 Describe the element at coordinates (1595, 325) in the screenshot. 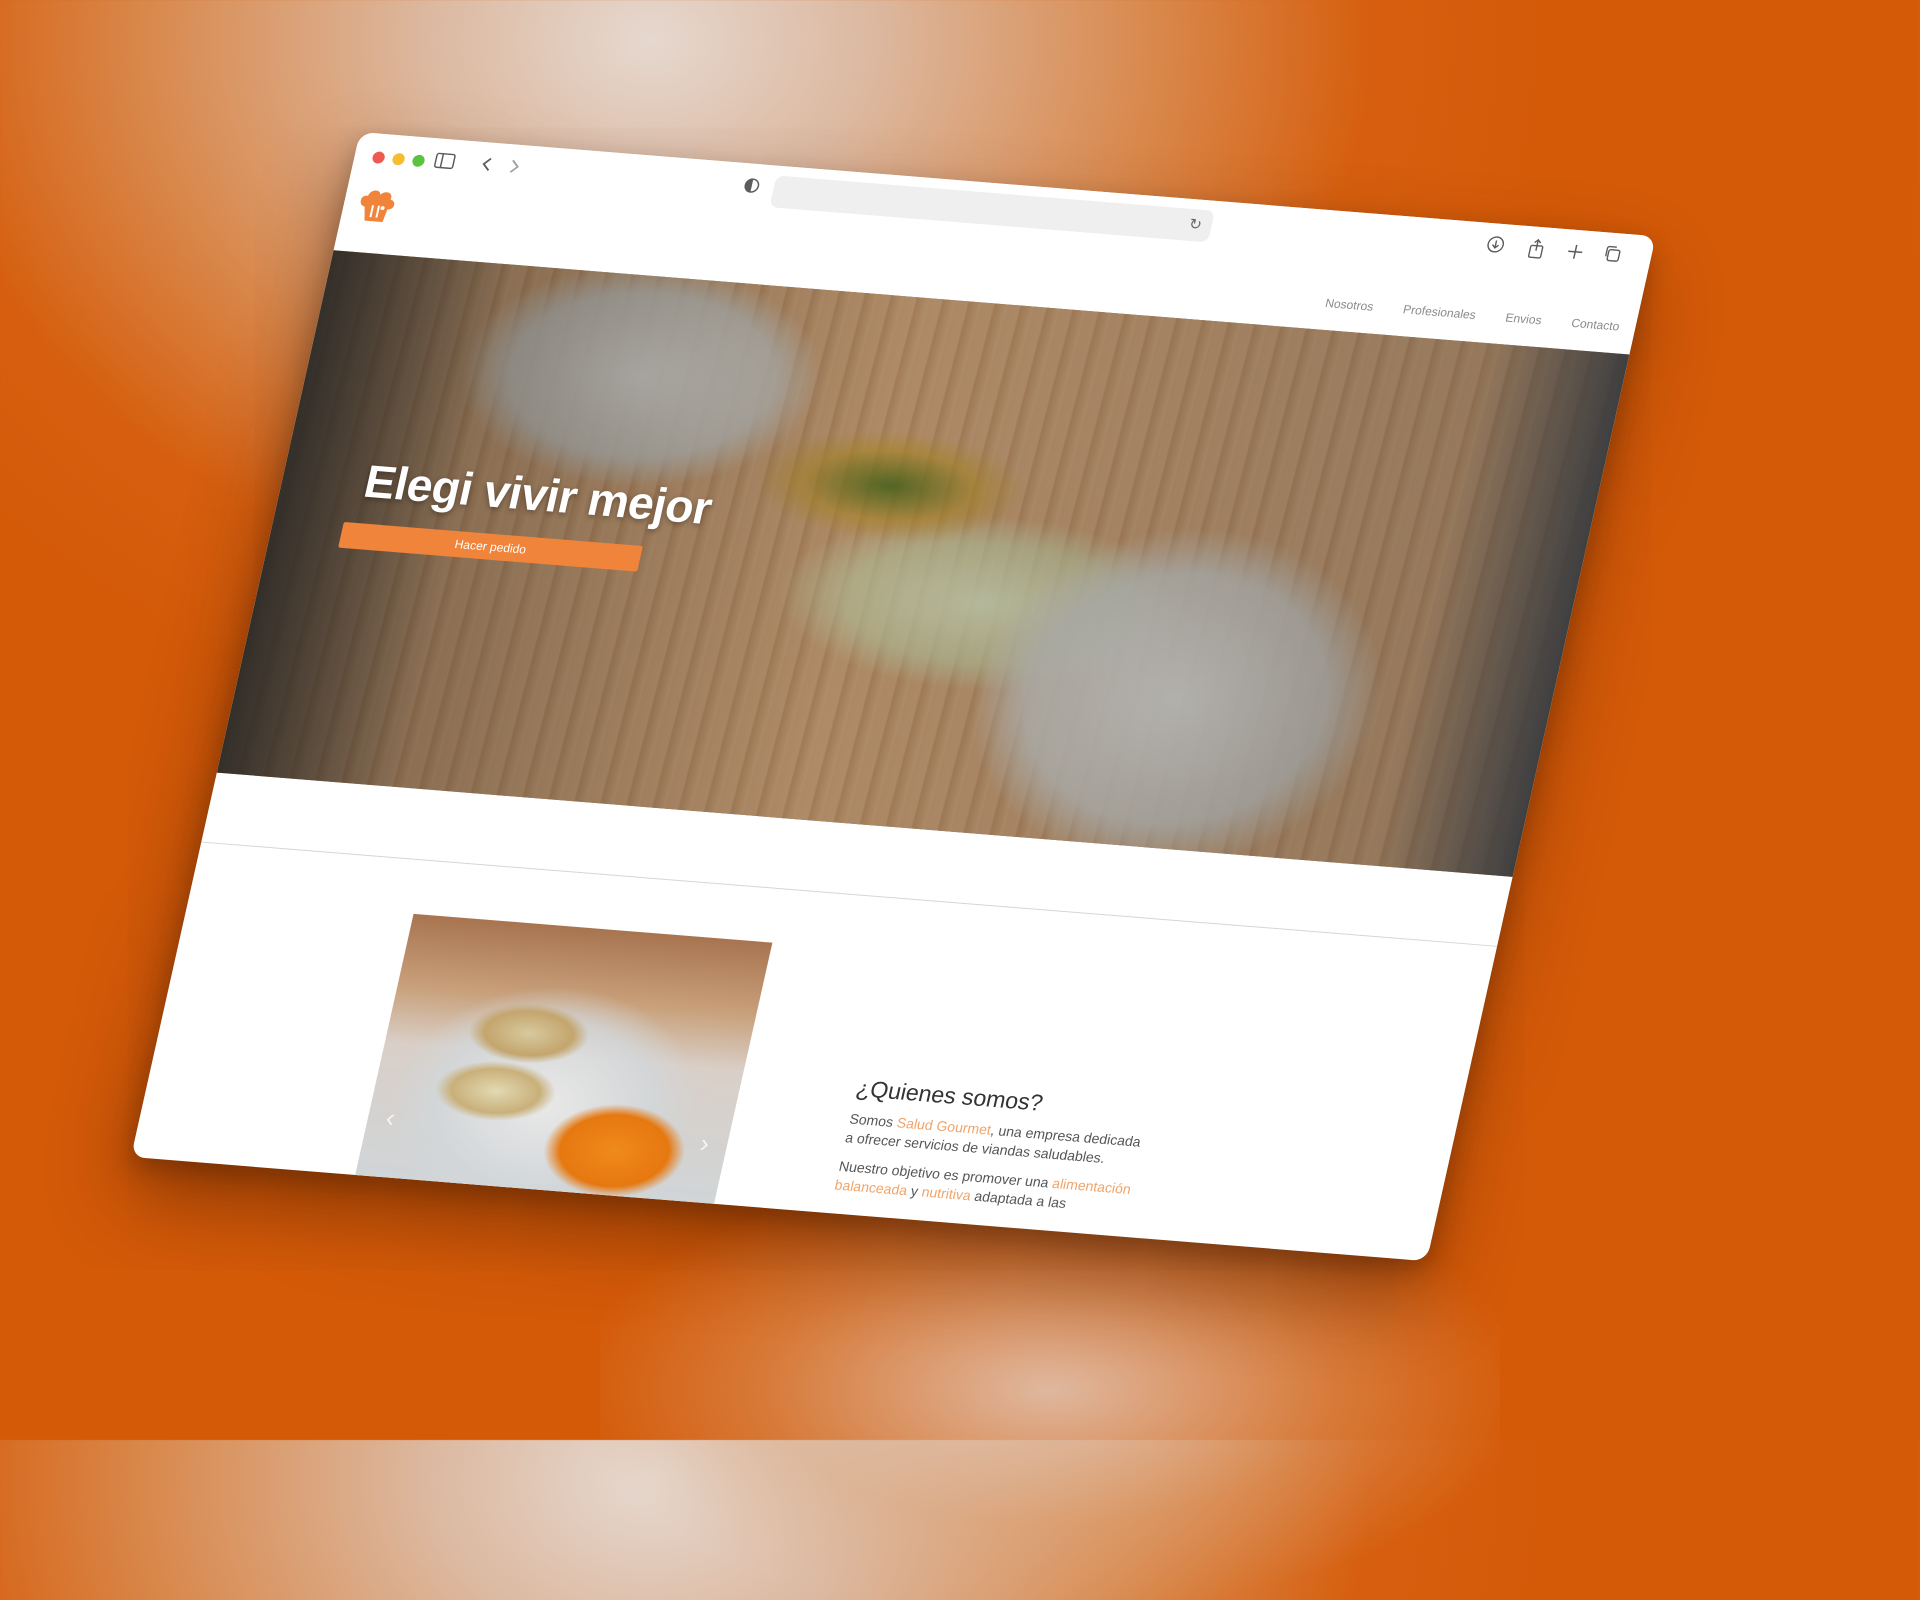

I see `nav-link-contacto: Contacto` at that location.